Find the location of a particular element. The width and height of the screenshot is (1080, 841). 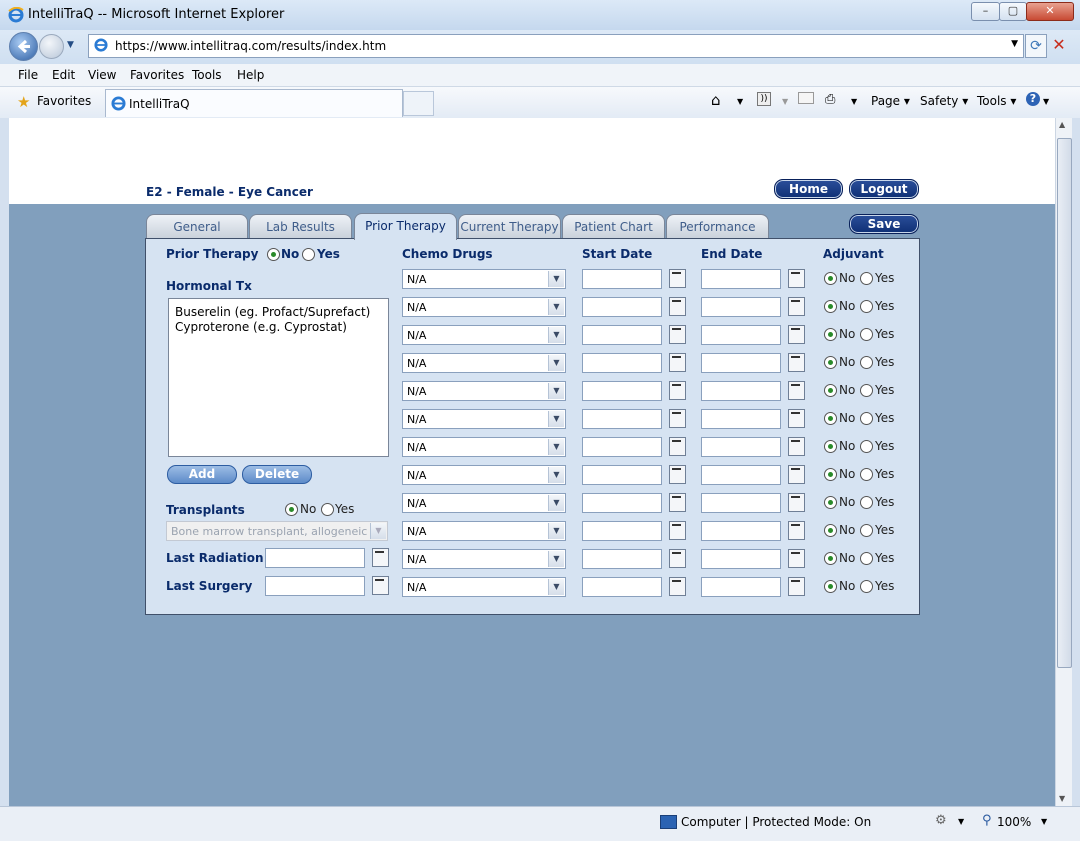

tab-general: General is located at coordinates (197, 226).